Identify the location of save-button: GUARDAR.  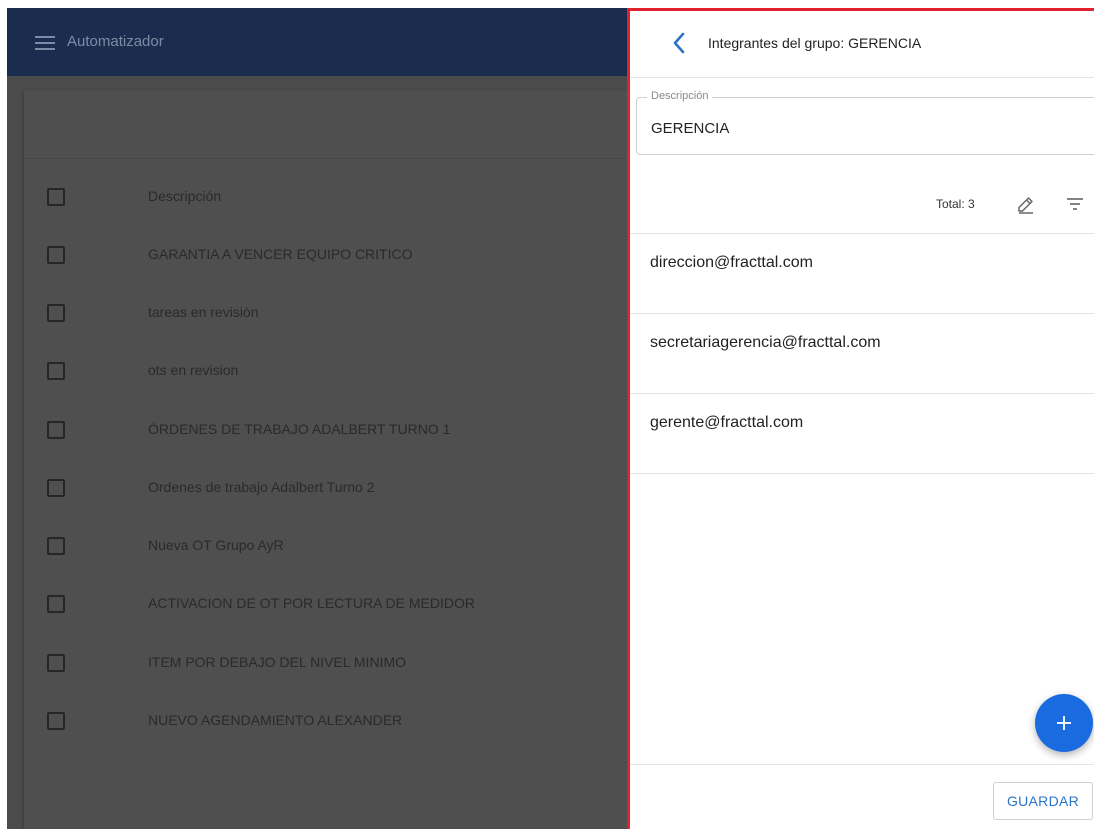
(1043, 801).